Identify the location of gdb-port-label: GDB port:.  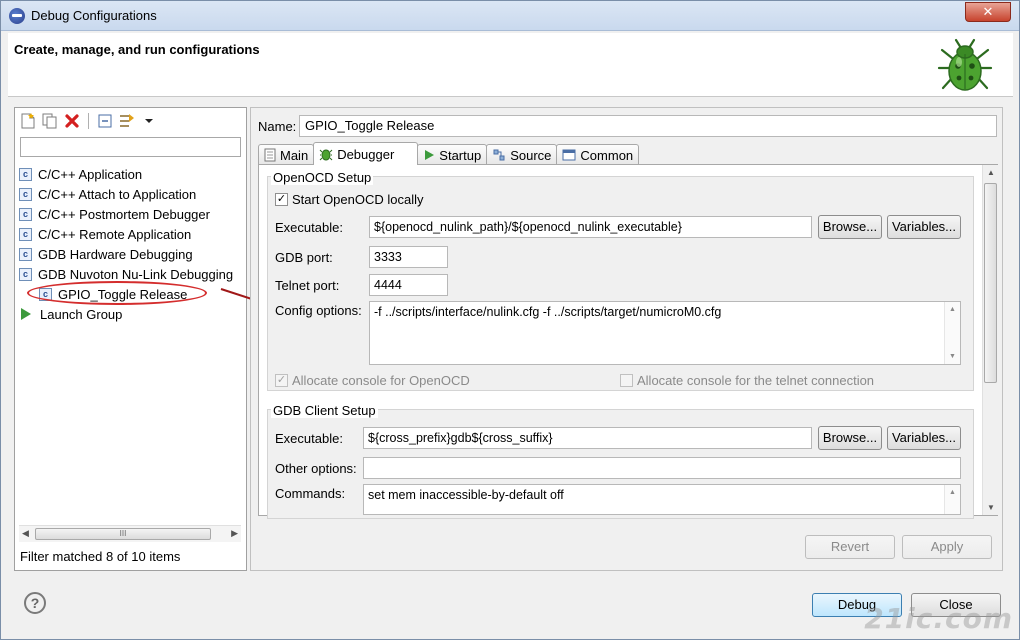
(304, 257).